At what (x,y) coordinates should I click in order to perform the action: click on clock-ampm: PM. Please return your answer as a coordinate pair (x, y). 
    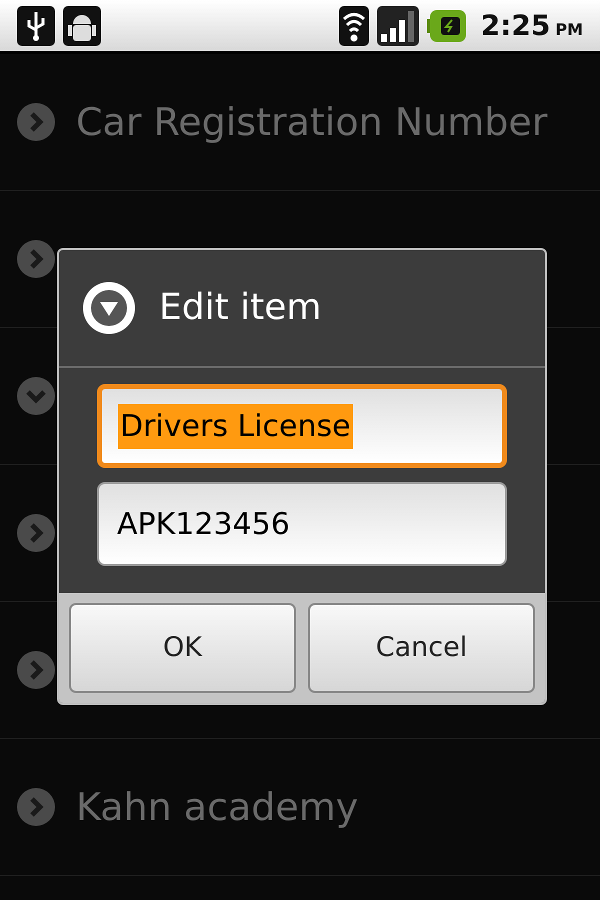
    Looking at the image, I should click on (569, 29).